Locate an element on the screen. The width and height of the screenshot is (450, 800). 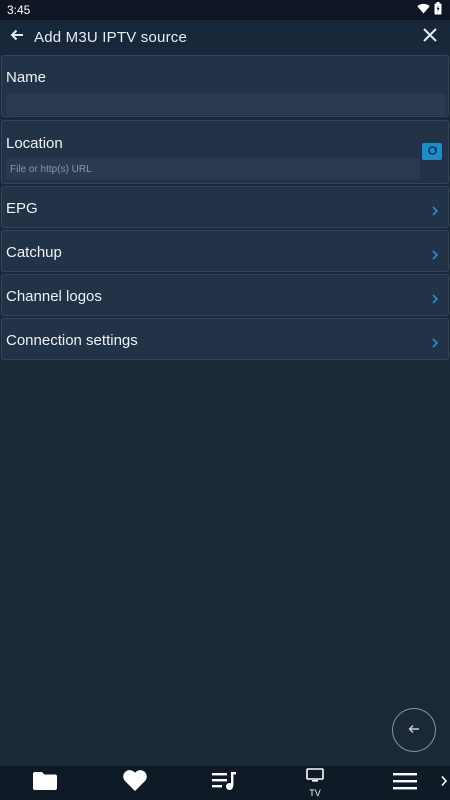
floating-back-button is located at coordinates (414, 730).